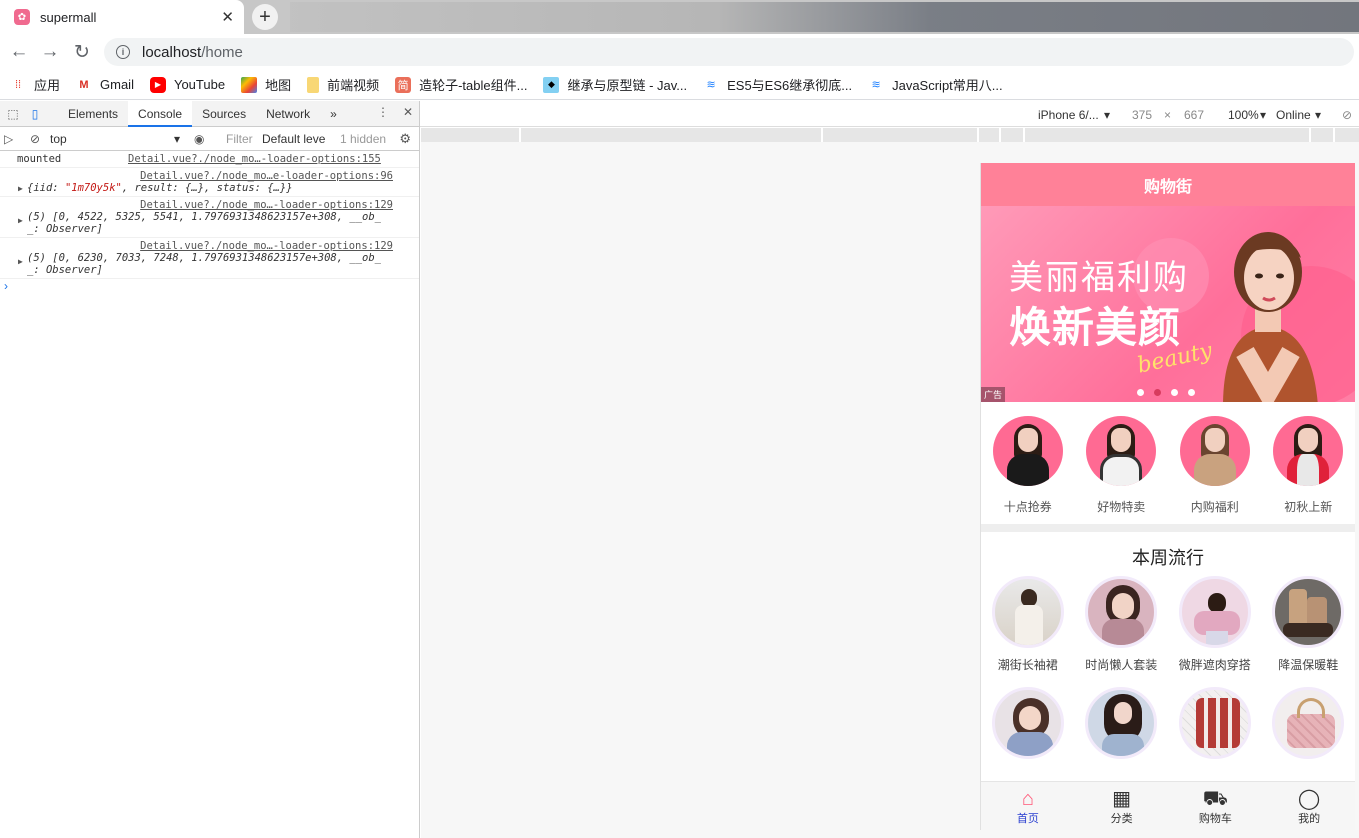  Describe the element at coordinates (254, 159) in the screenshot. I see `log-source-link: Detail.vue?./node_mo…-loader-options:155` at that location.